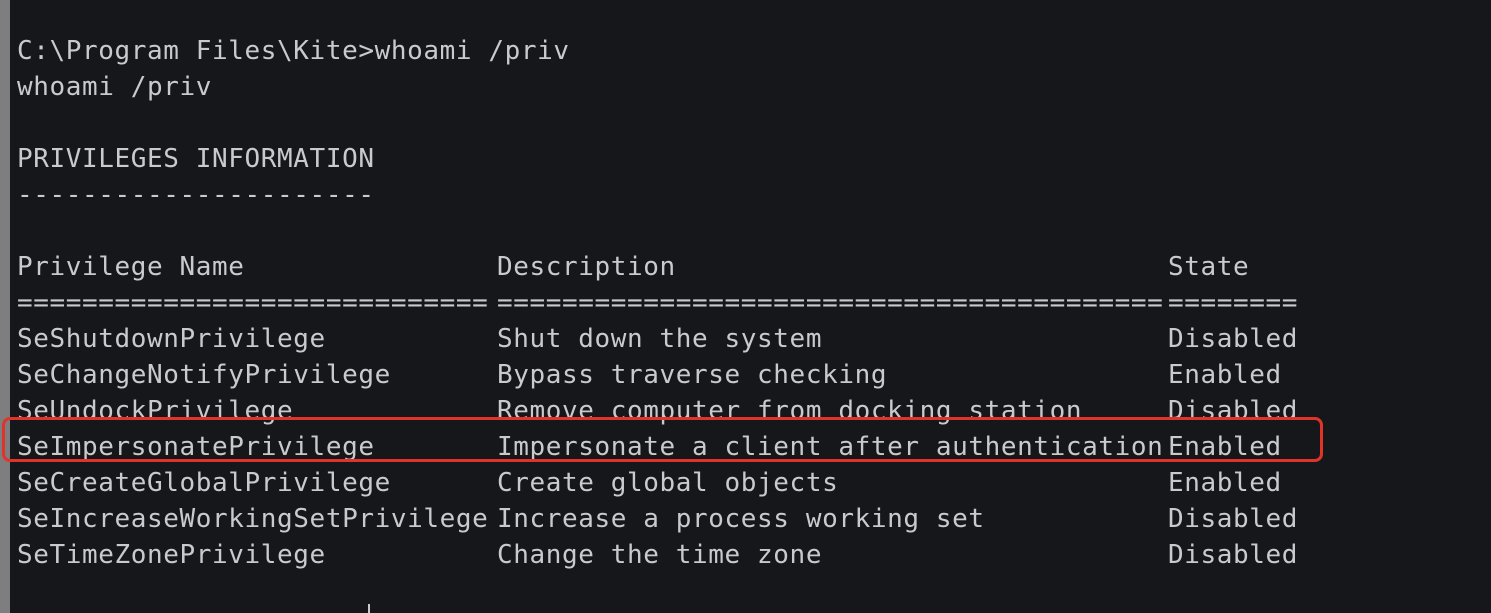 This screenshot has width=1491, height=613. Describe the element at coordinates (115, 87) in the screenshot. I see `command-echo: whoami /priv` at that location.